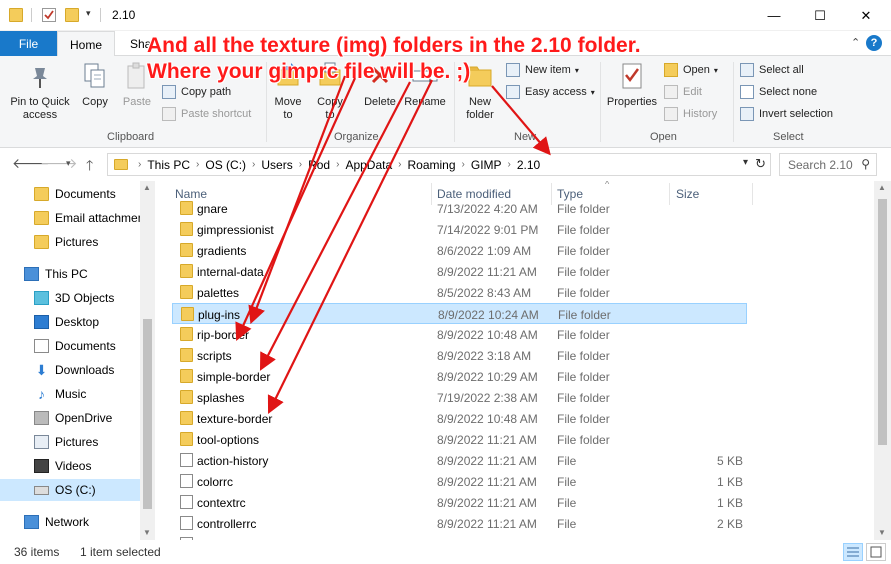 This screenshot has height=564, width=891. I want to click on videos-icon, so click(41, 466).